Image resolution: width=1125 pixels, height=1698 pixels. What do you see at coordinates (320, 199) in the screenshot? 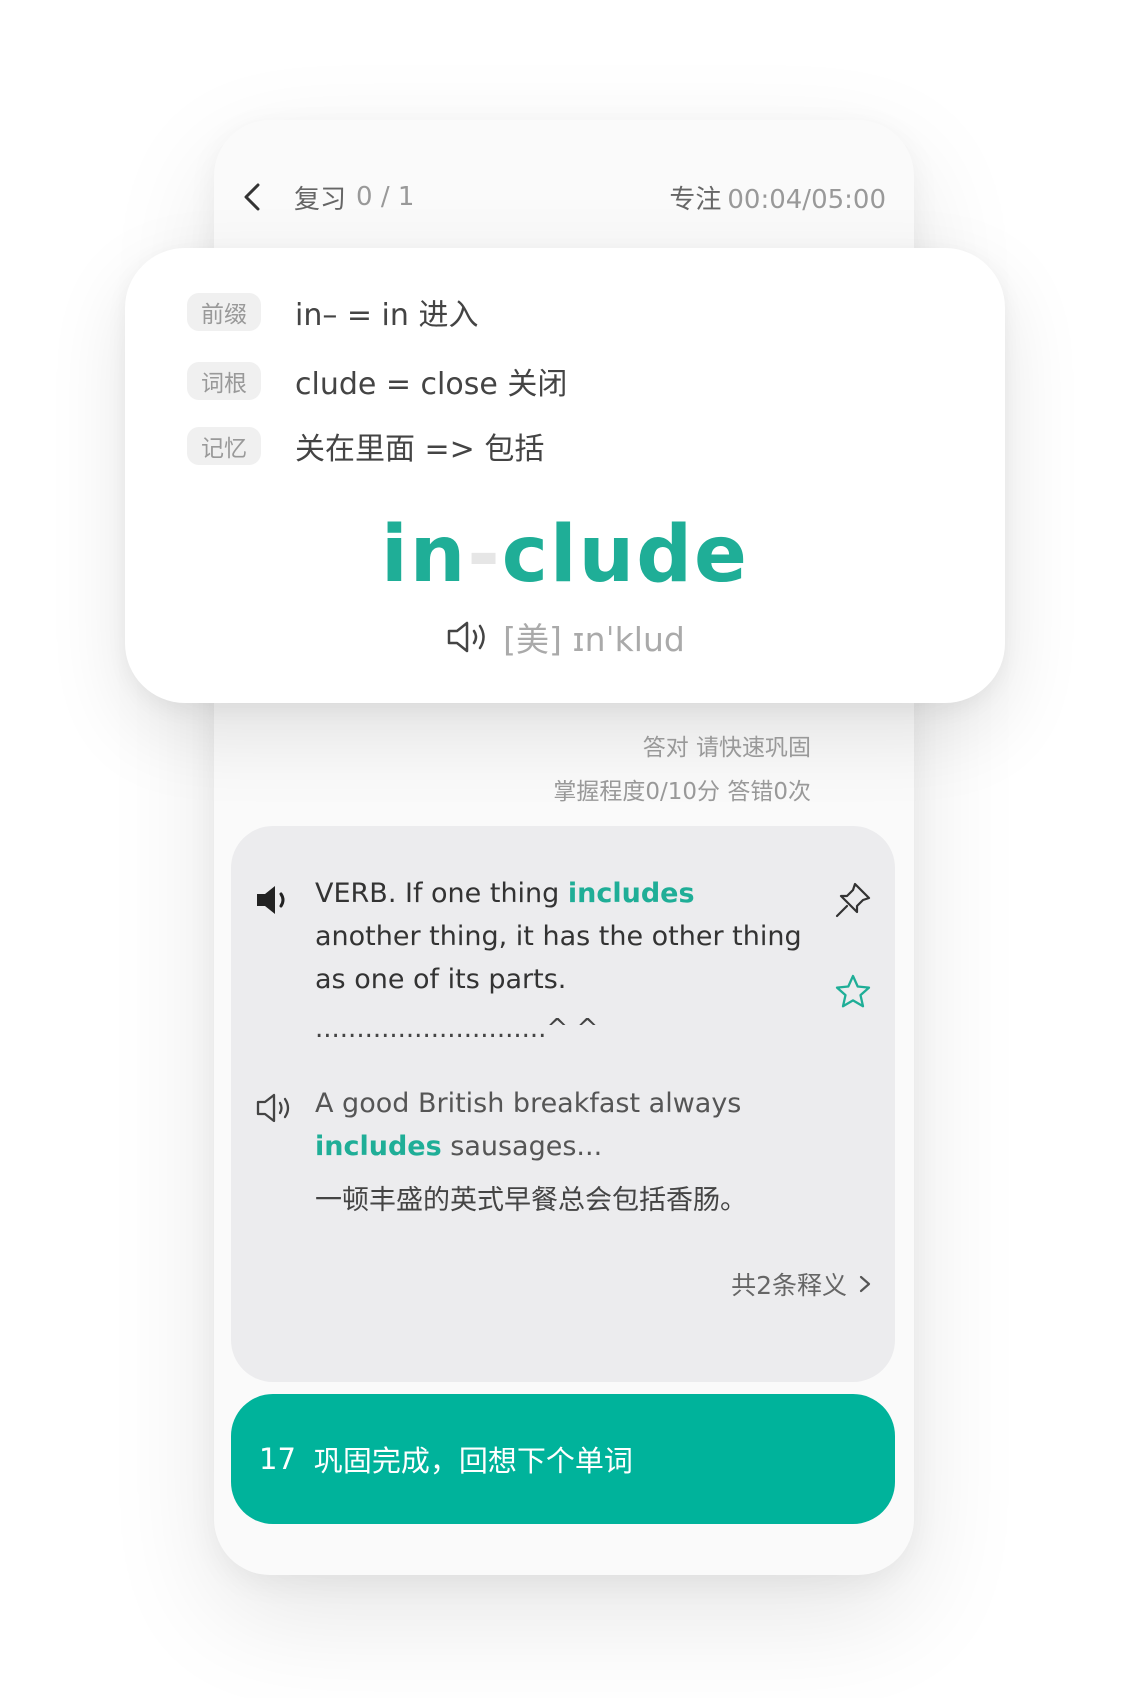
I see `review-label: 复习` at bounding box center [320, 199].